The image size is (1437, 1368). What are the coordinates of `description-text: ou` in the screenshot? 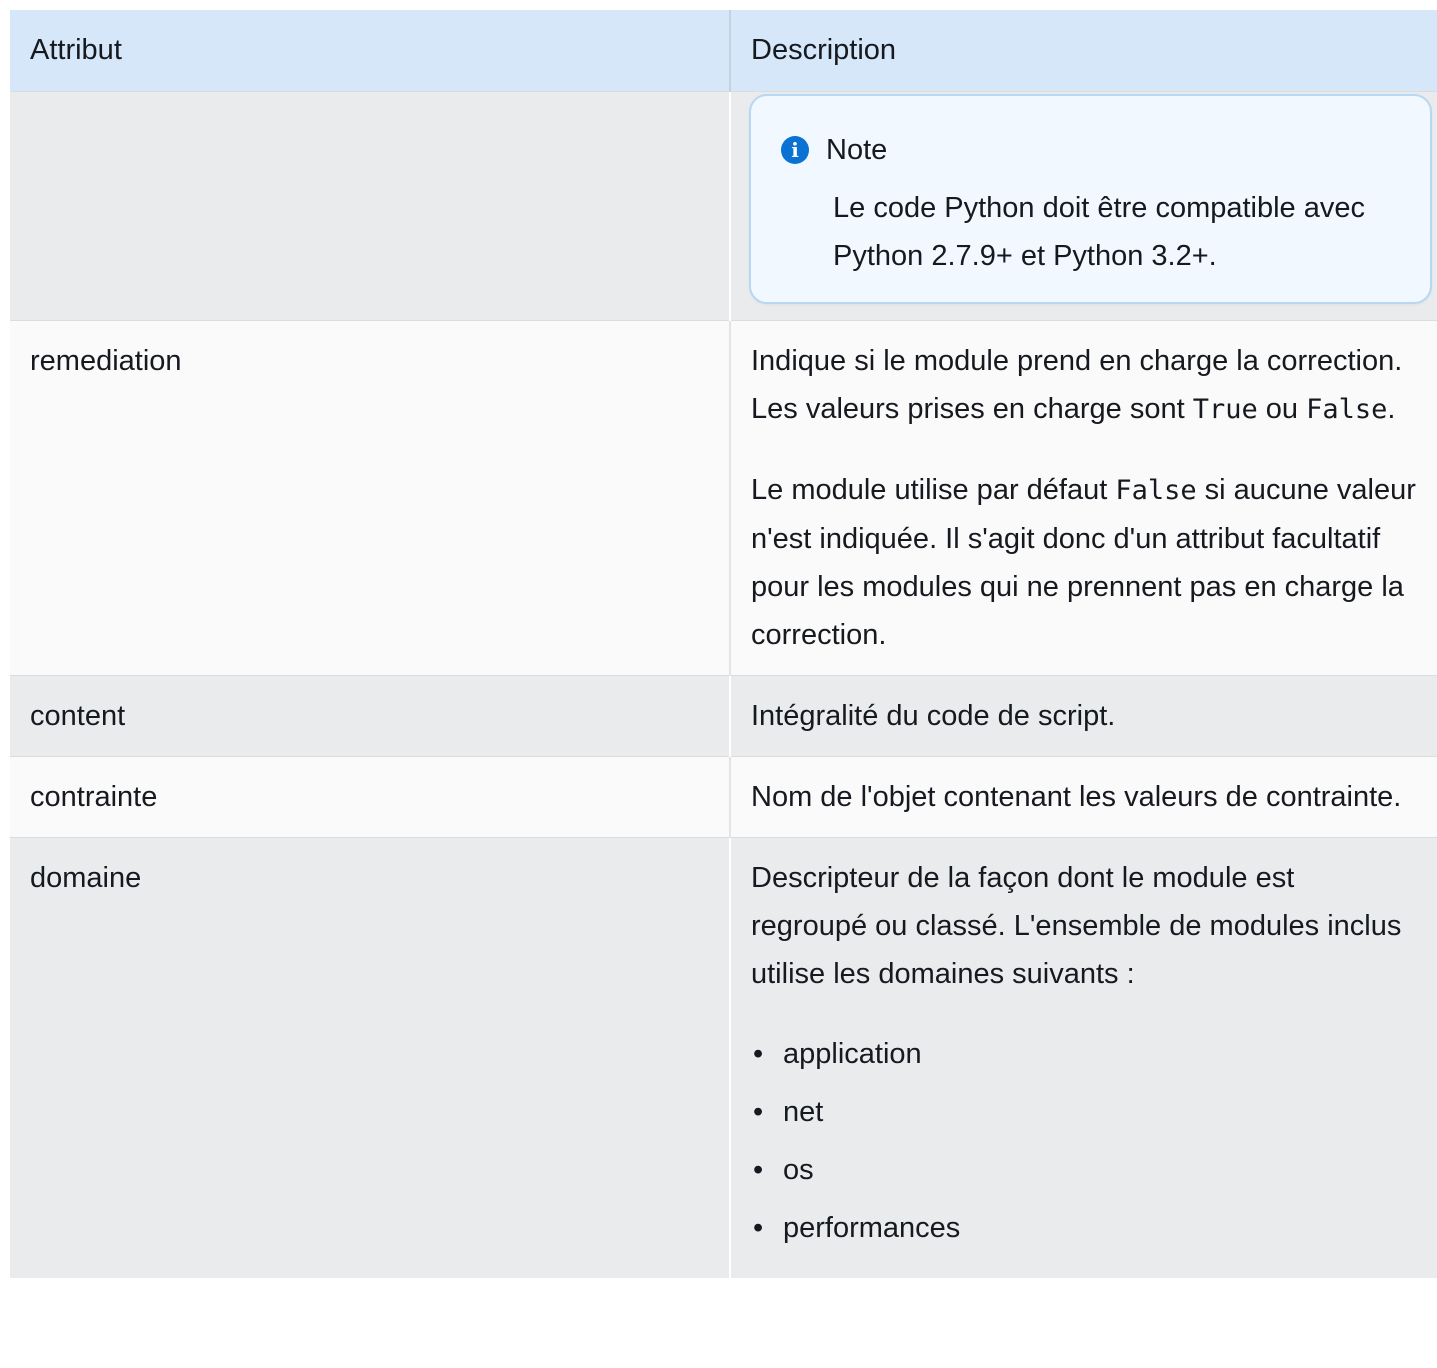 It's located at (1282, 409).